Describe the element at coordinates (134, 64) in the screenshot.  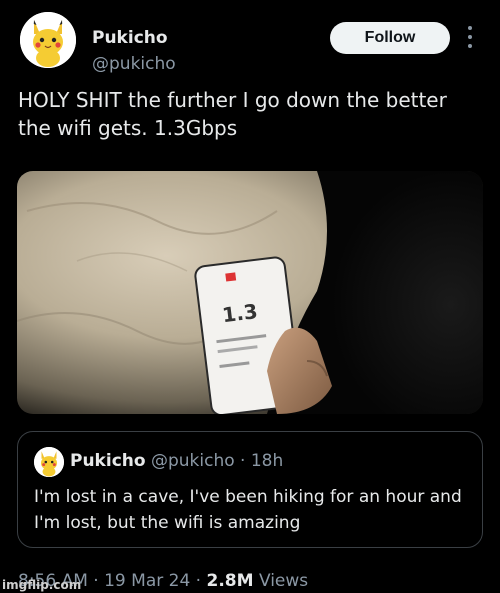
I see `author-handle: @pukicho` at that location.